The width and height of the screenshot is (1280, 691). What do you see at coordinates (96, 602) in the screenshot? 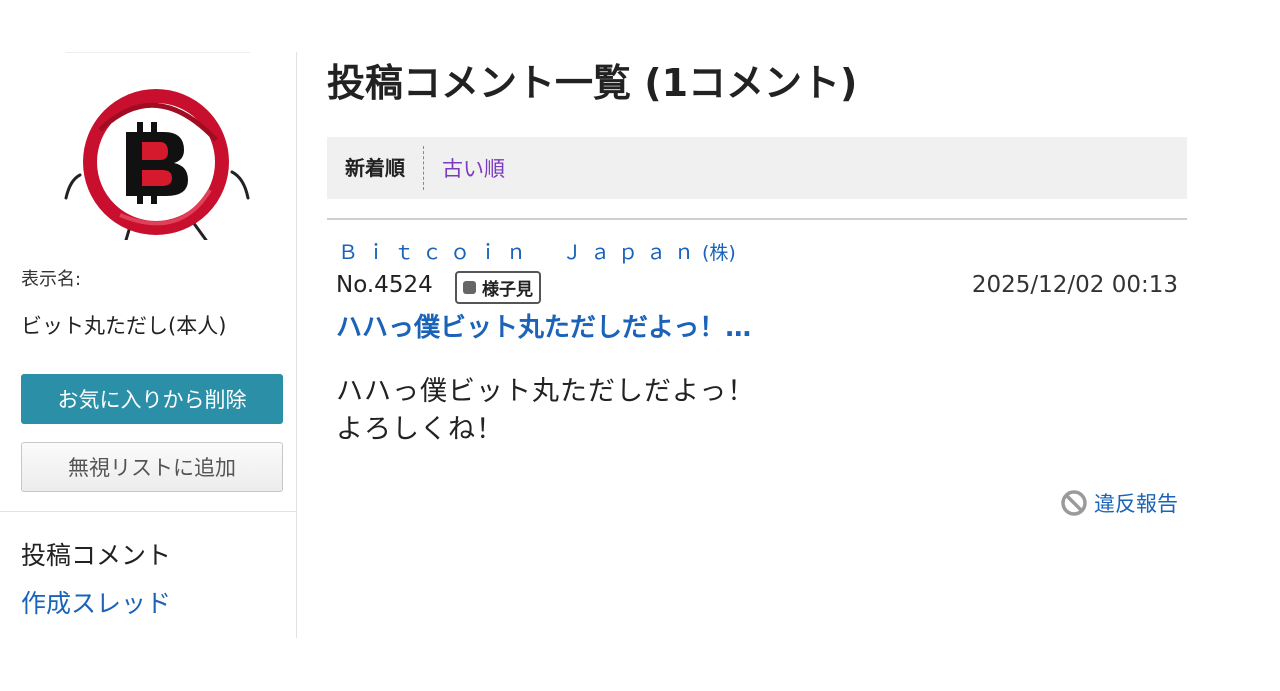
I see `nav-created-threads-link: 作成スレッド` at bounding box center [96, 602].